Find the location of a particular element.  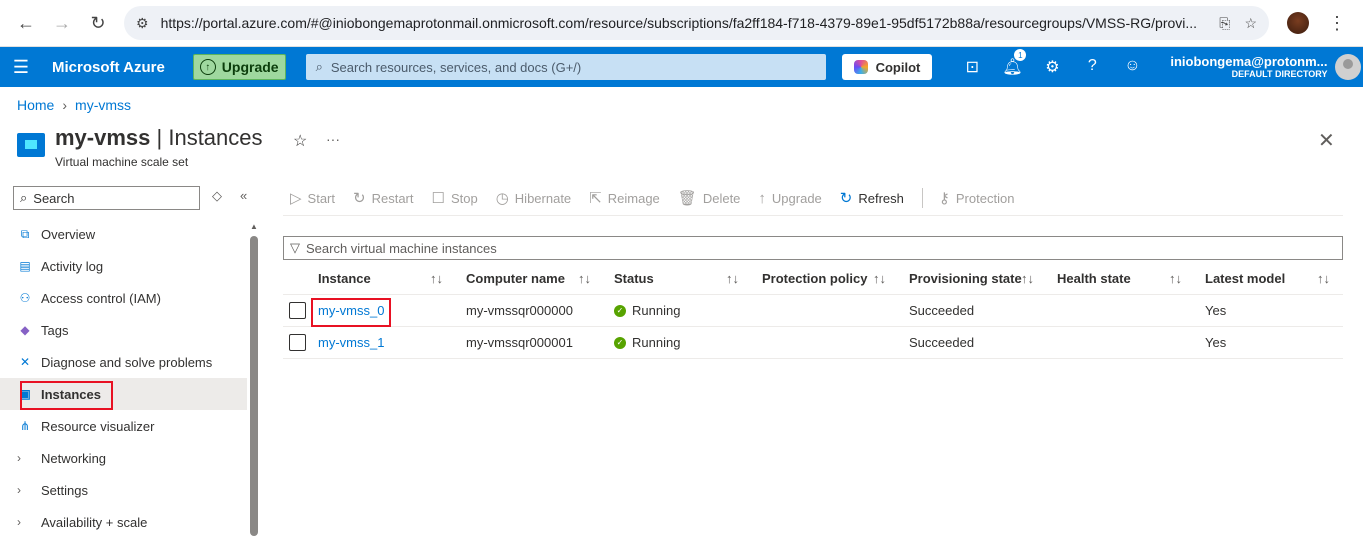

scrollbar-thumb is located at coordinates (254, 386).